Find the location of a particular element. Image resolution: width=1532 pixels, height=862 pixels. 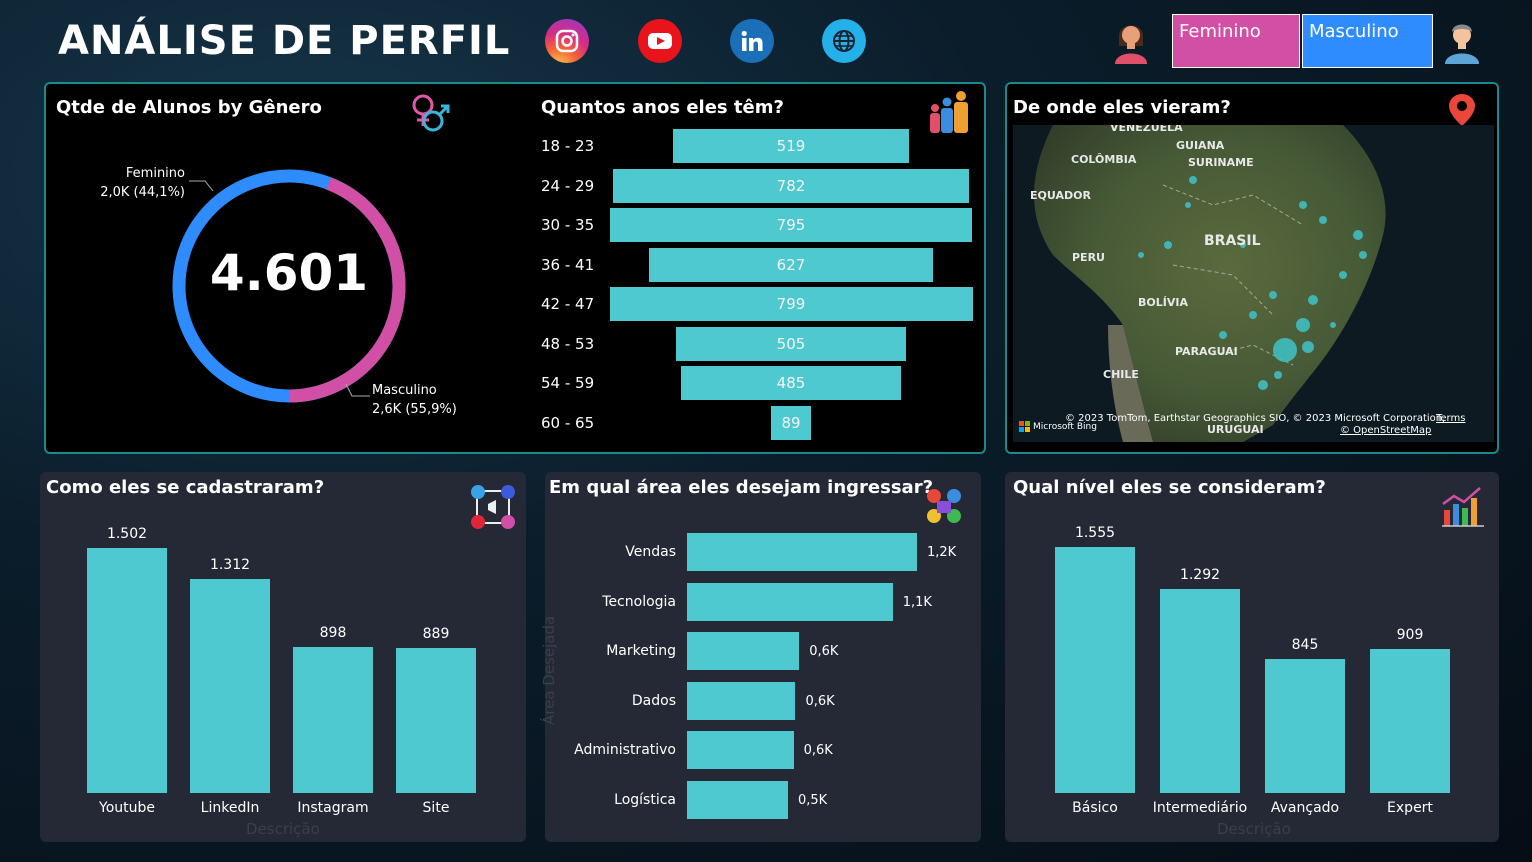

slicer-masculino: Masculino is located at coordinates (1367, 41).